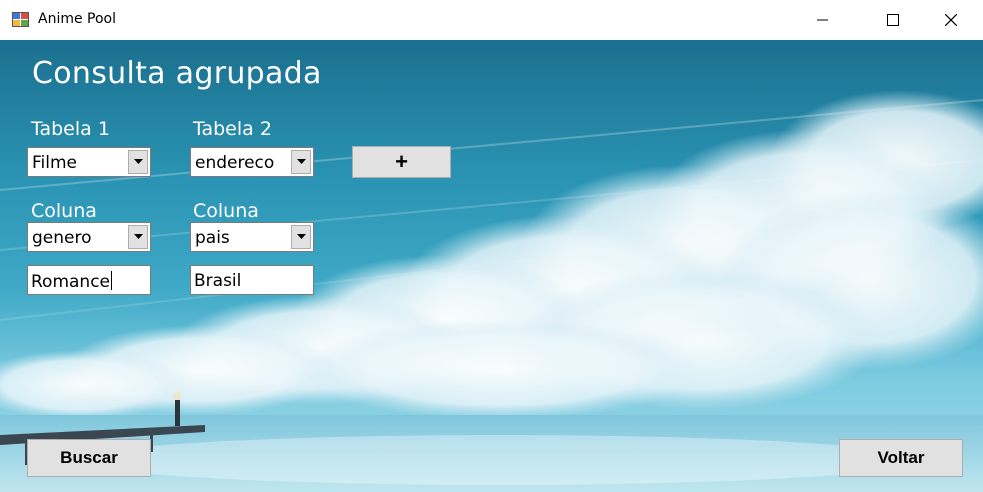  Describe the element at coordinates (252, 280) in the screenshot. I see `column2-value-input: Brasil` at that location.